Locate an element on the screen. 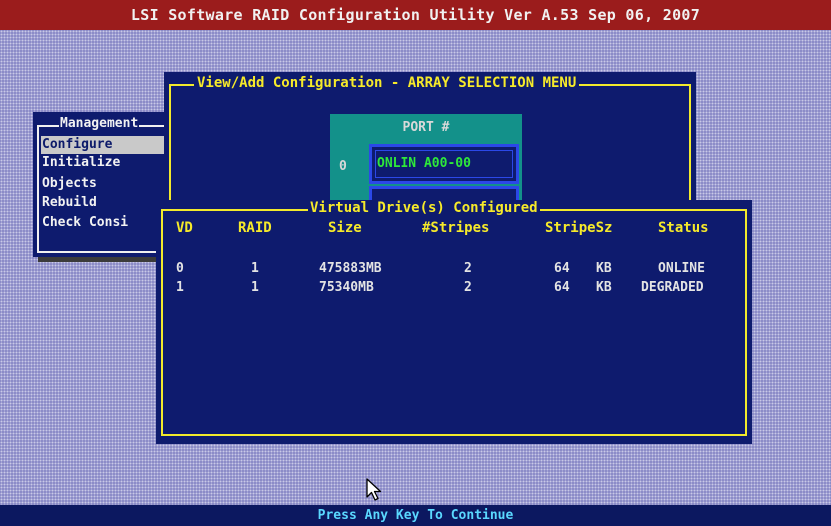 Image resolution: width=831 pixels, height=526 pixels. cell-vd: 0 is located at coordinates (180, 268).